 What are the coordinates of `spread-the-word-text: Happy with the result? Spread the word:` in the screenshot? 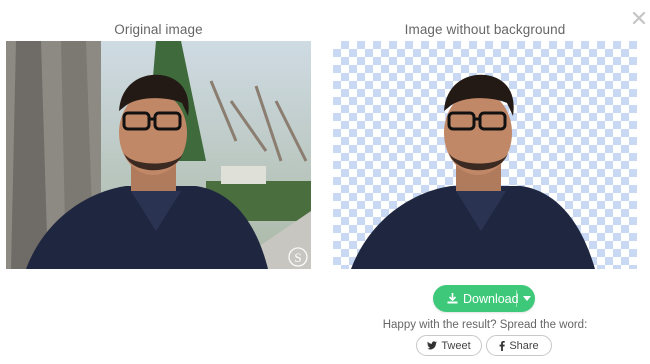 It's located at (485, 325).